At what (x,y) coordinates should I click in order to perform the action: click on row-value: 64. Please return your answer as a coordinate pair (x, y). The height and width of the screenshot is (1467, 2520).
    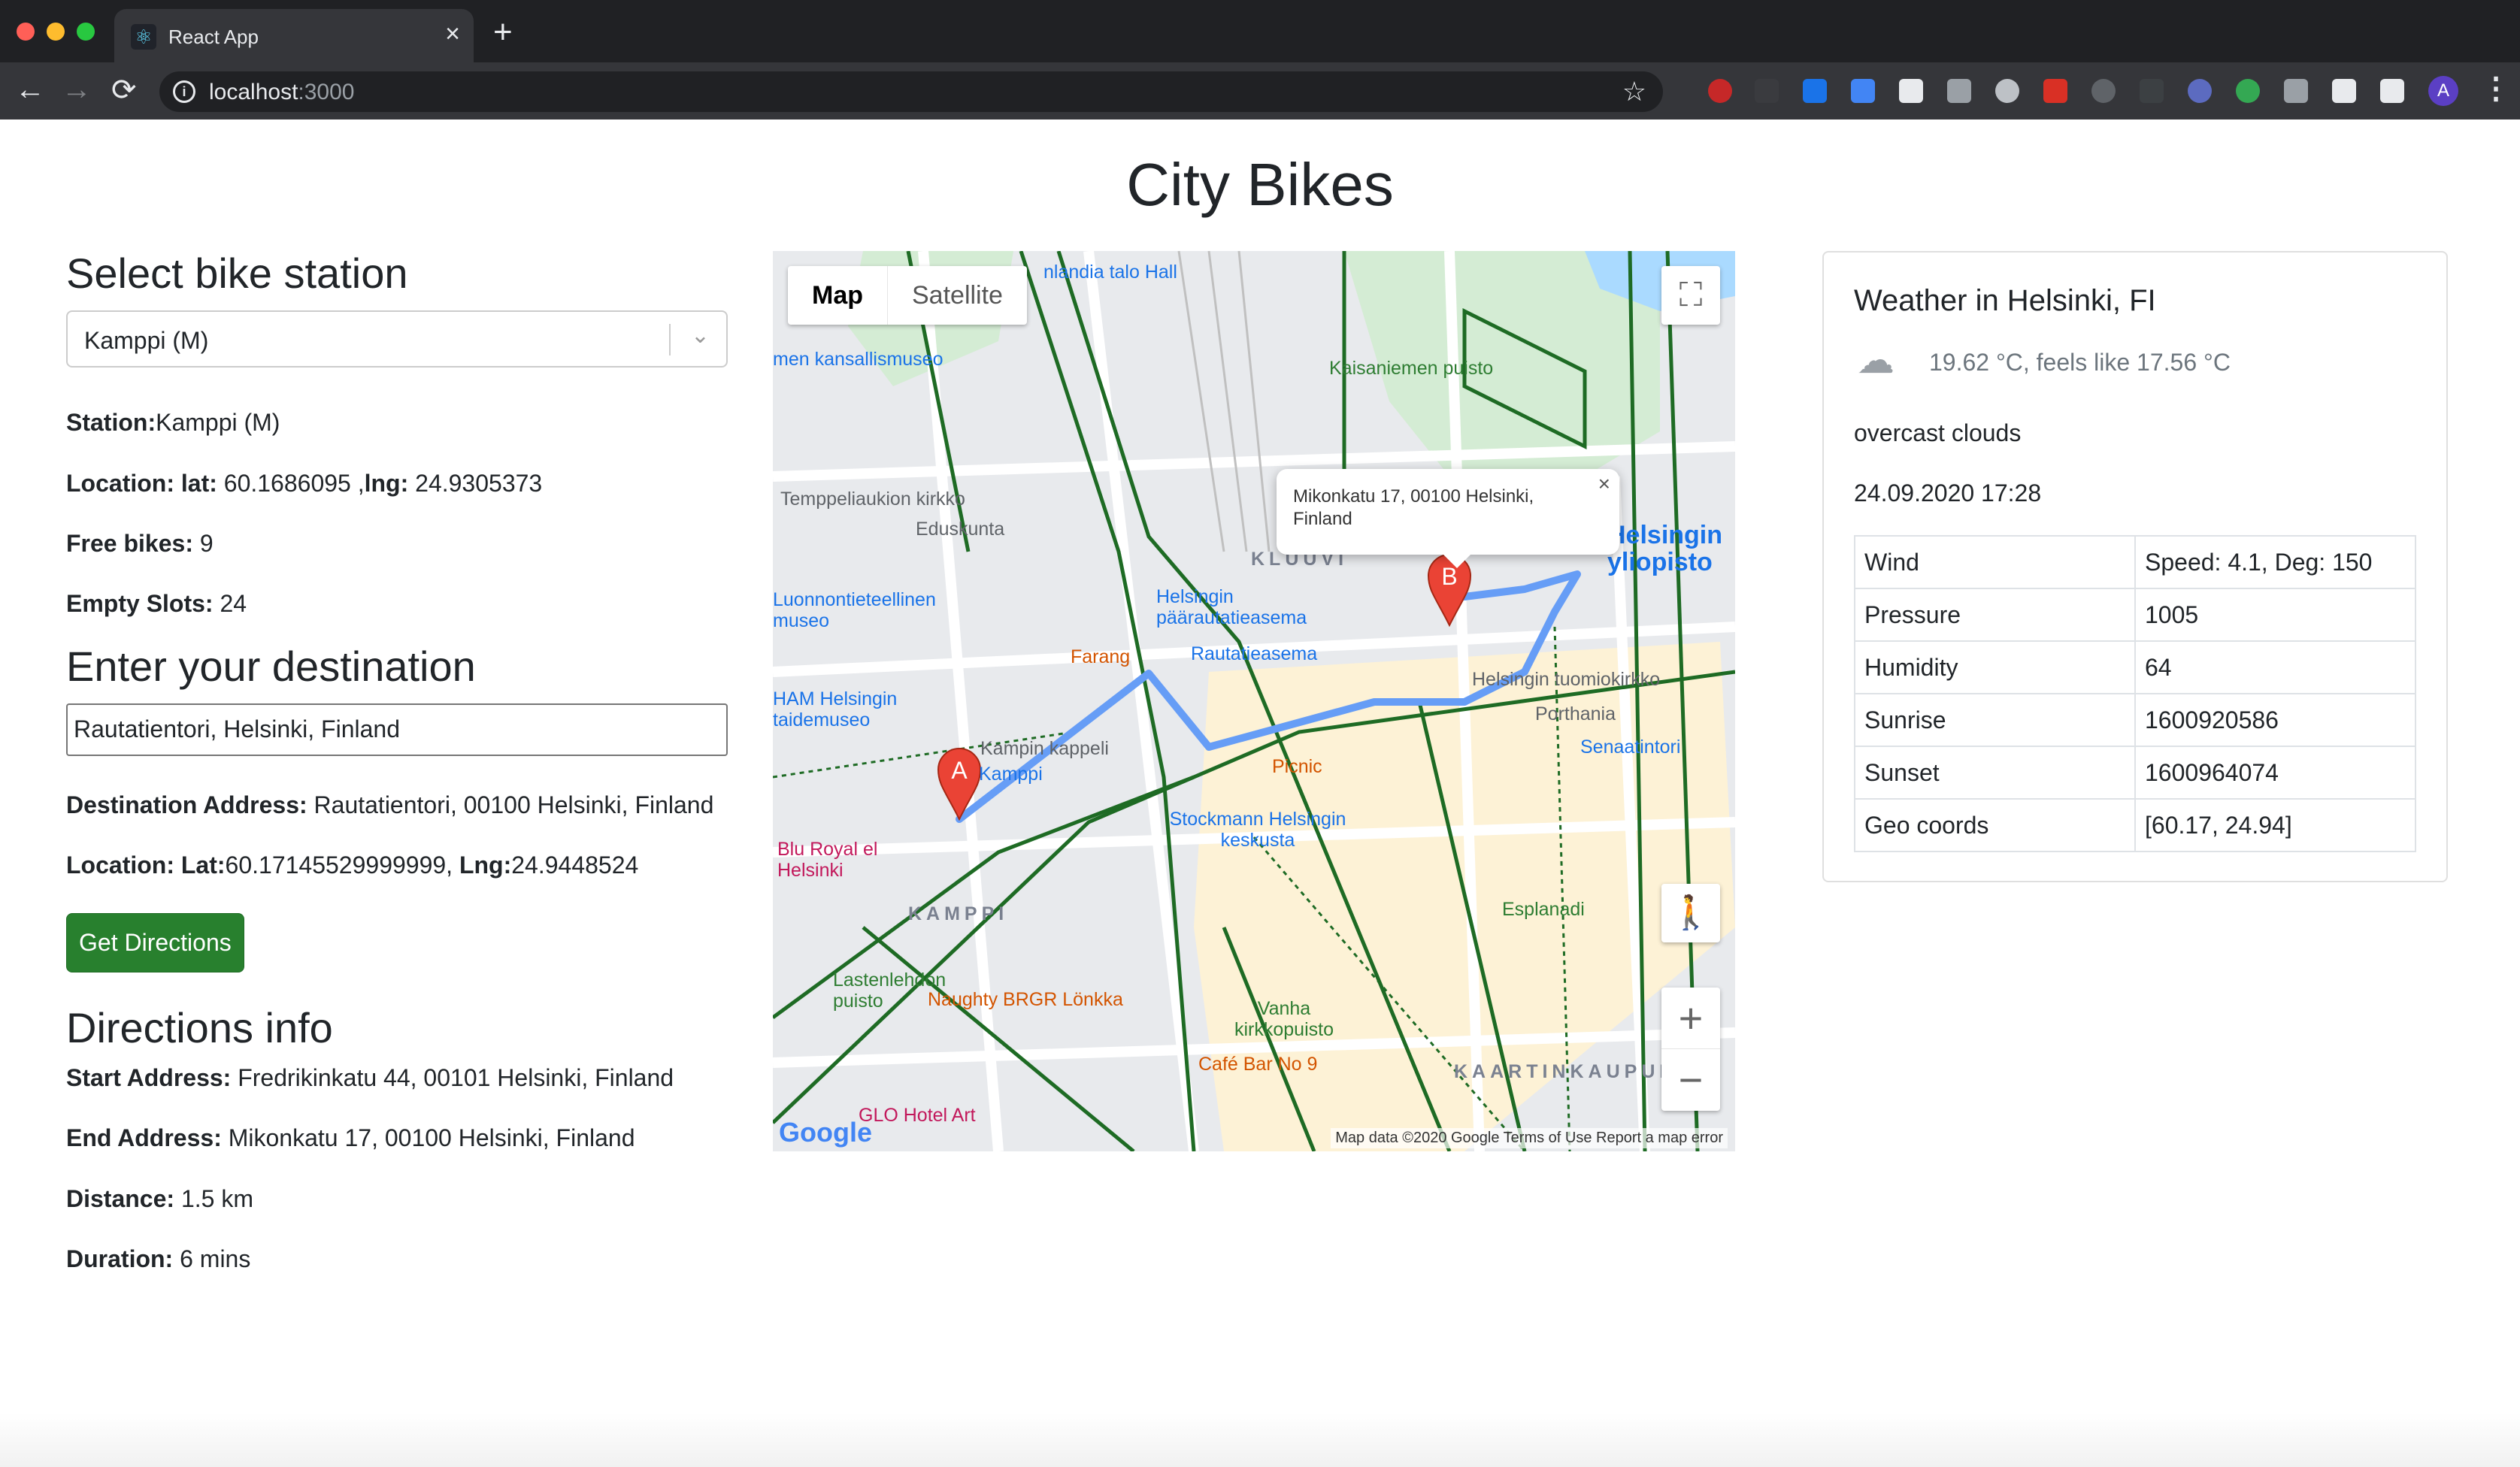
    Looking at the image, I should click on (2275, 667).